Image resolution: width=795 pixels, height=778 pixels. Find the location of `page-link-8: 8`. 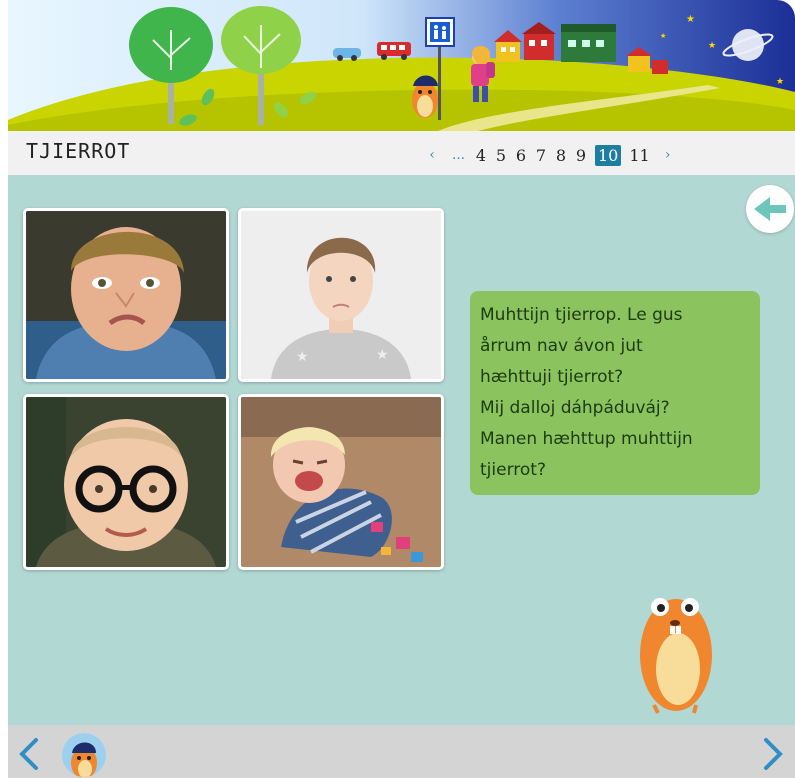

page-link-8: 8 is located at coordinates (561, 155).